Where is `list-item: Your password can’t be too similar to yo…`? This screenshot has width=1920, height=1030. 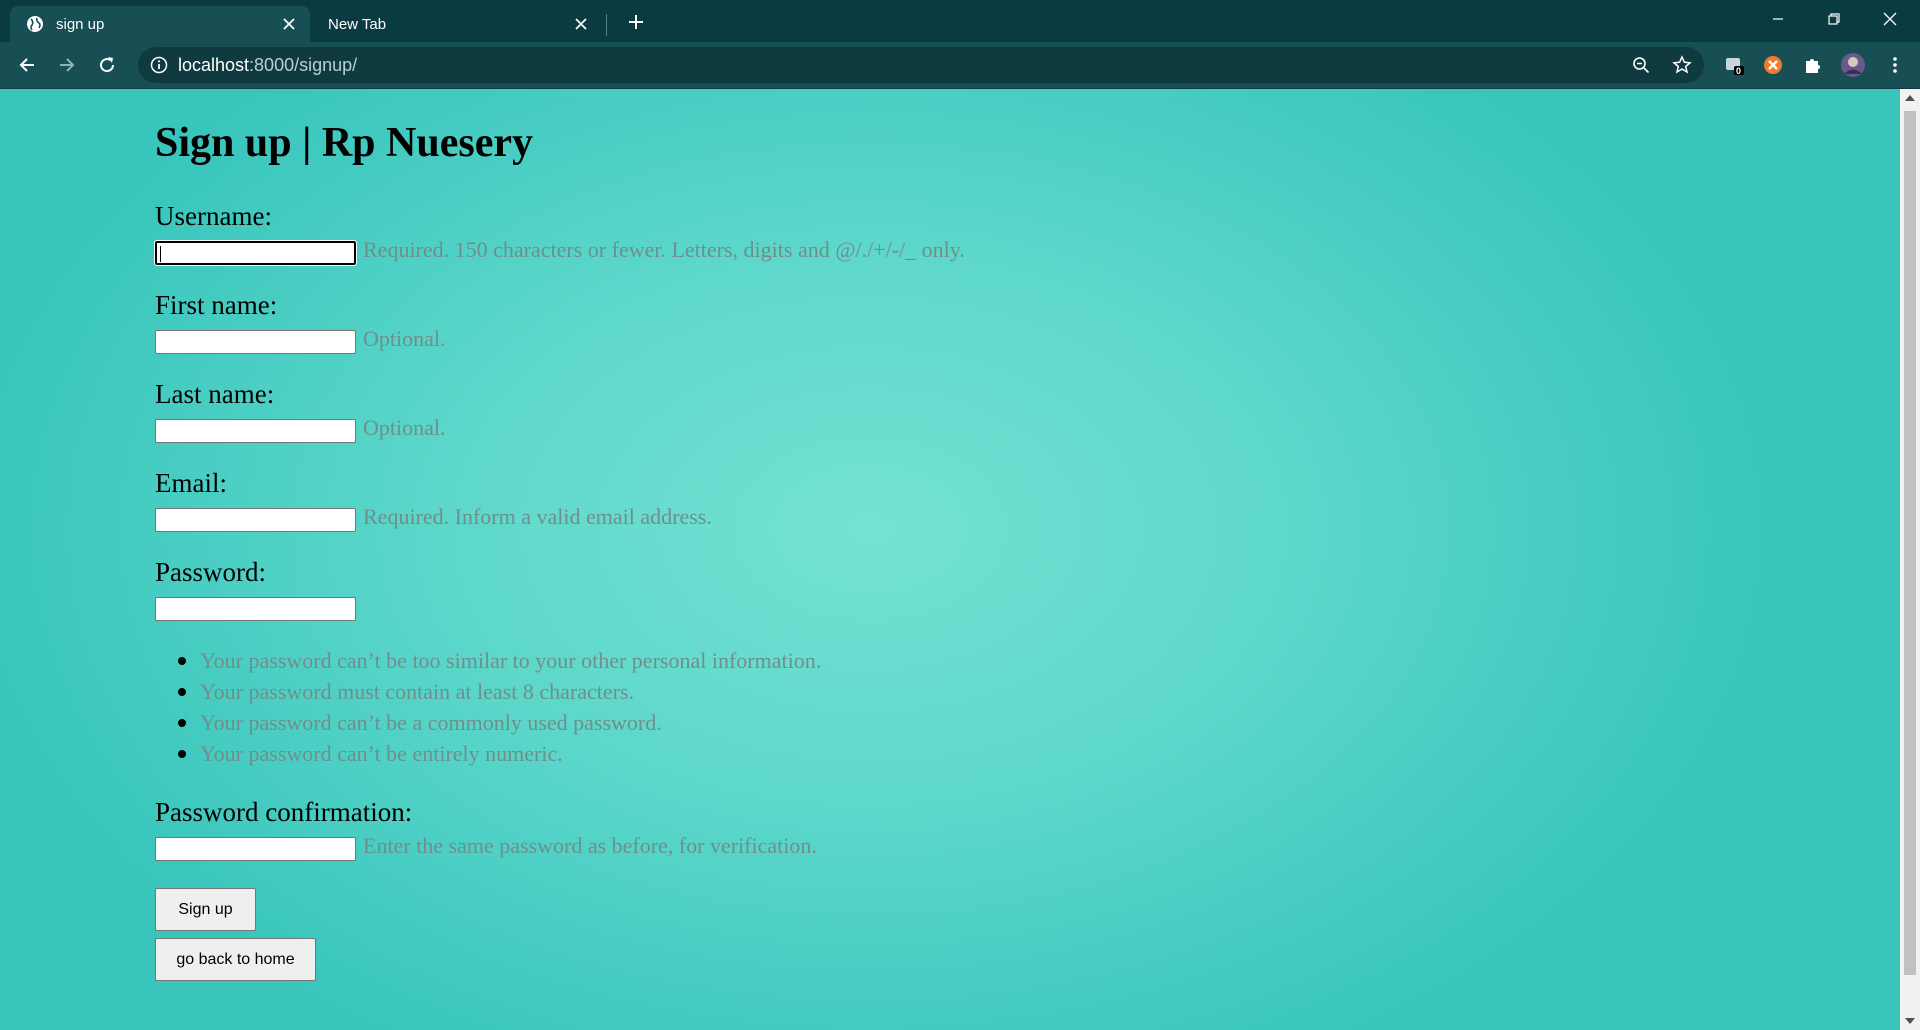
list-item: Your password can’t be too similar to yo… is located at coordinates (494, 660).